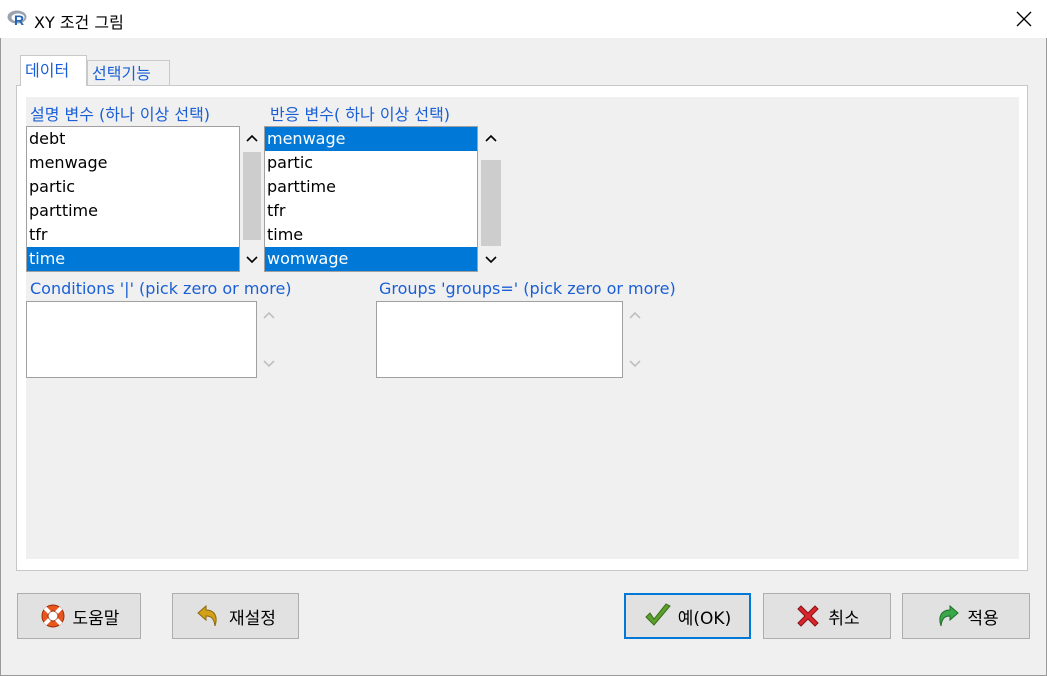  I want to click on checkmark-icon, so click(658, 616).